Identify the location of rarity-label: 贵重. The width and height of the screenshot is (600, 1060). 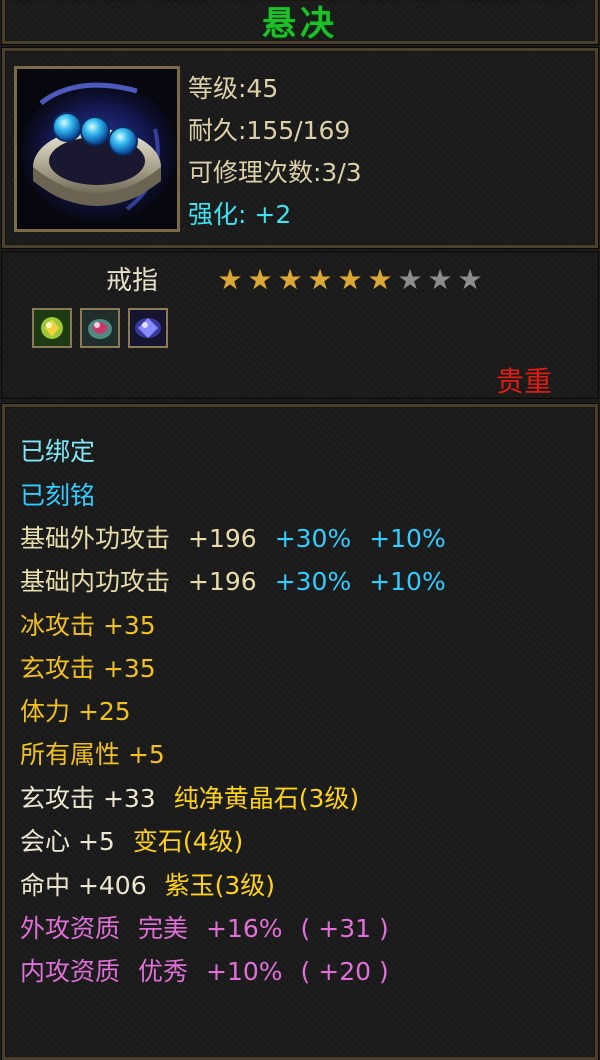
(524, 381).